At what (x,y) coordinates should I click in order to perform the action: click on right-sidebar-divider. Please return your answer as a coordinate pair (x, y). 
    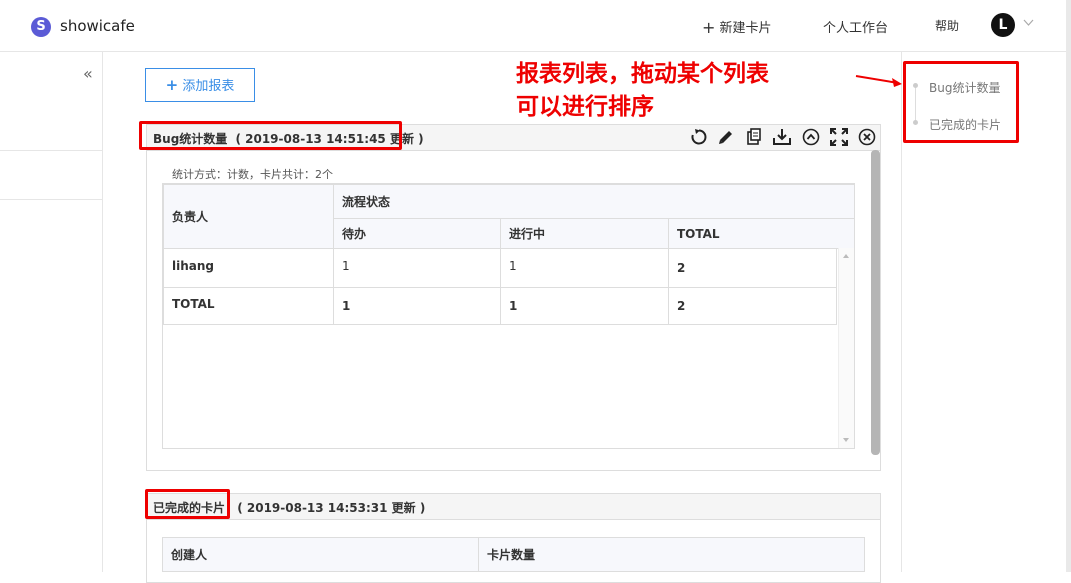
    Looking at the image, I should click on (901, 312).